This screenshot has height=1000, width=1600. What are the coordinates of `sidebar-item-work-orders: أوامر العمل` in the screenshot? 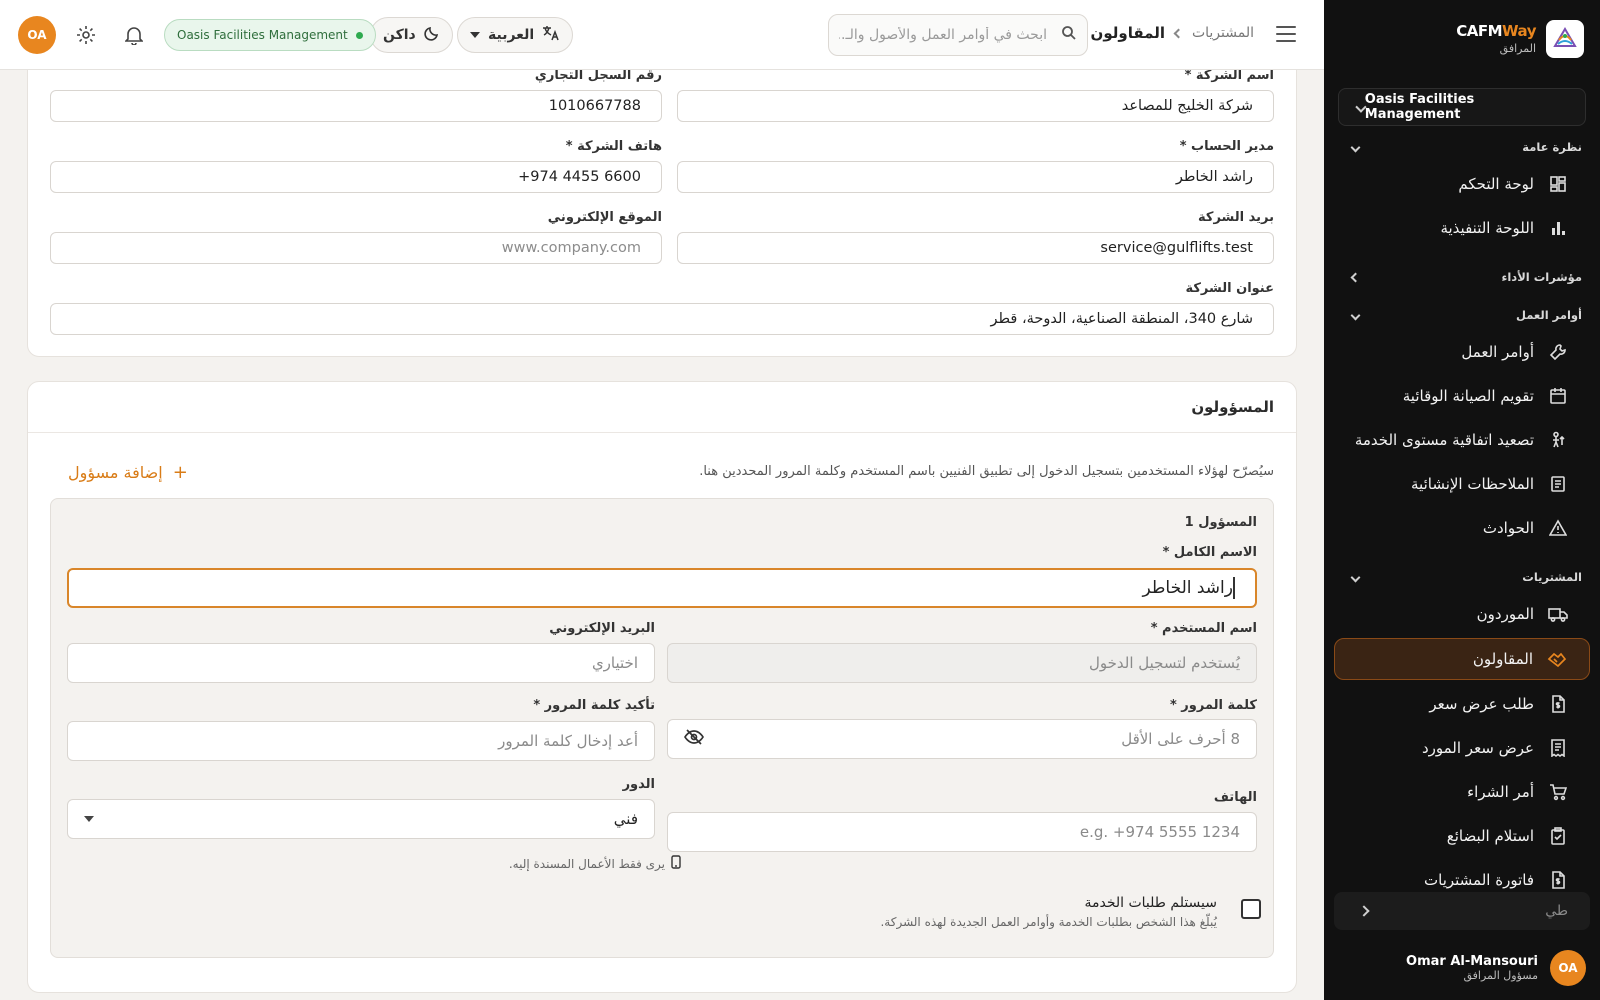 It's located at (1462, 352).